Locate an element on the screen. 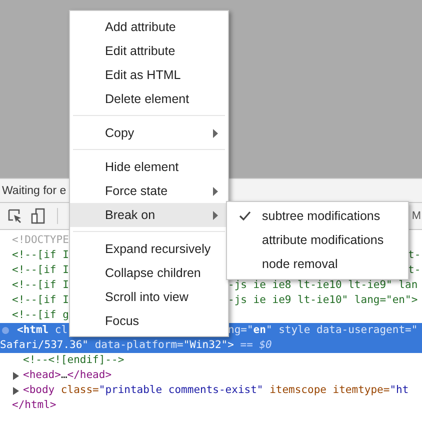 Image resolution: width=422 pixels, height=441 pixels. code-text: Safari/537.36" data-platform="Win32"> == $0 is located at coordinates (136, 345).